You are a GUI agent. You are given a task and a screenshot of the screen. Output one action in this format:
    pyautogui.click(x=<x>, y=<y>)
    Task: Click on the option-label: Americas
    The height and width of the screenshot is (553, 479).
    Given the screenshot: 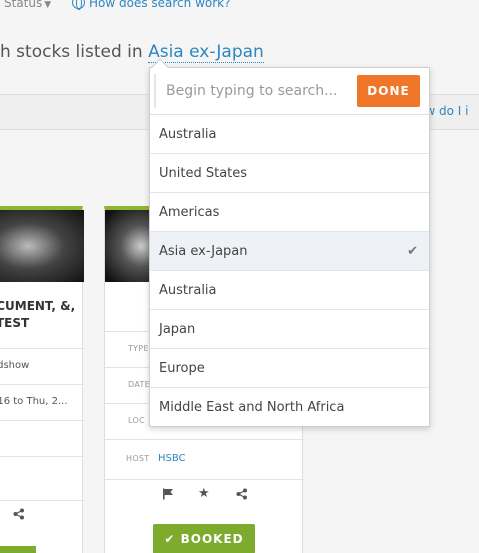 What is the action you would take?
    pyautogui.click(x=189, y=212)
    